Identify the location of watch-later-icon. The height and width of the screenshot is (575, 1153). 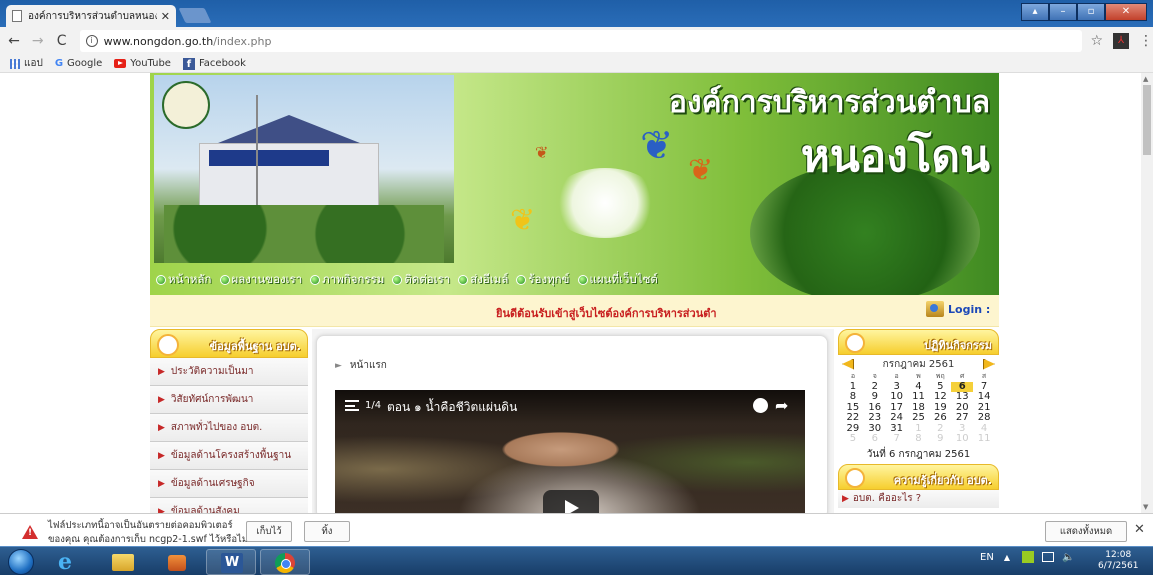
(760, 405).